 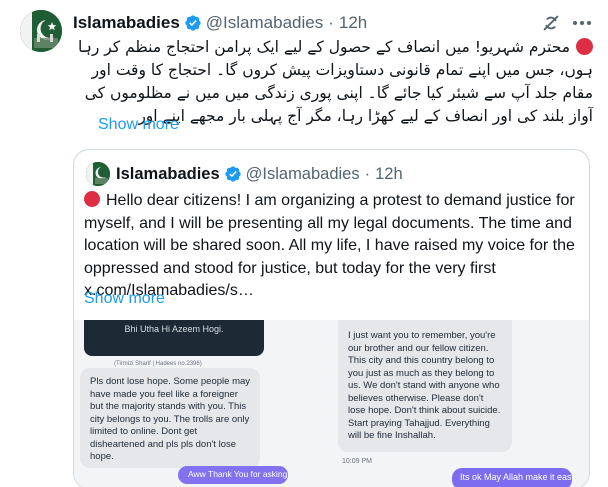 I want to click on chat-timestamp: 10:09 PM, so click(x=357, y=461).